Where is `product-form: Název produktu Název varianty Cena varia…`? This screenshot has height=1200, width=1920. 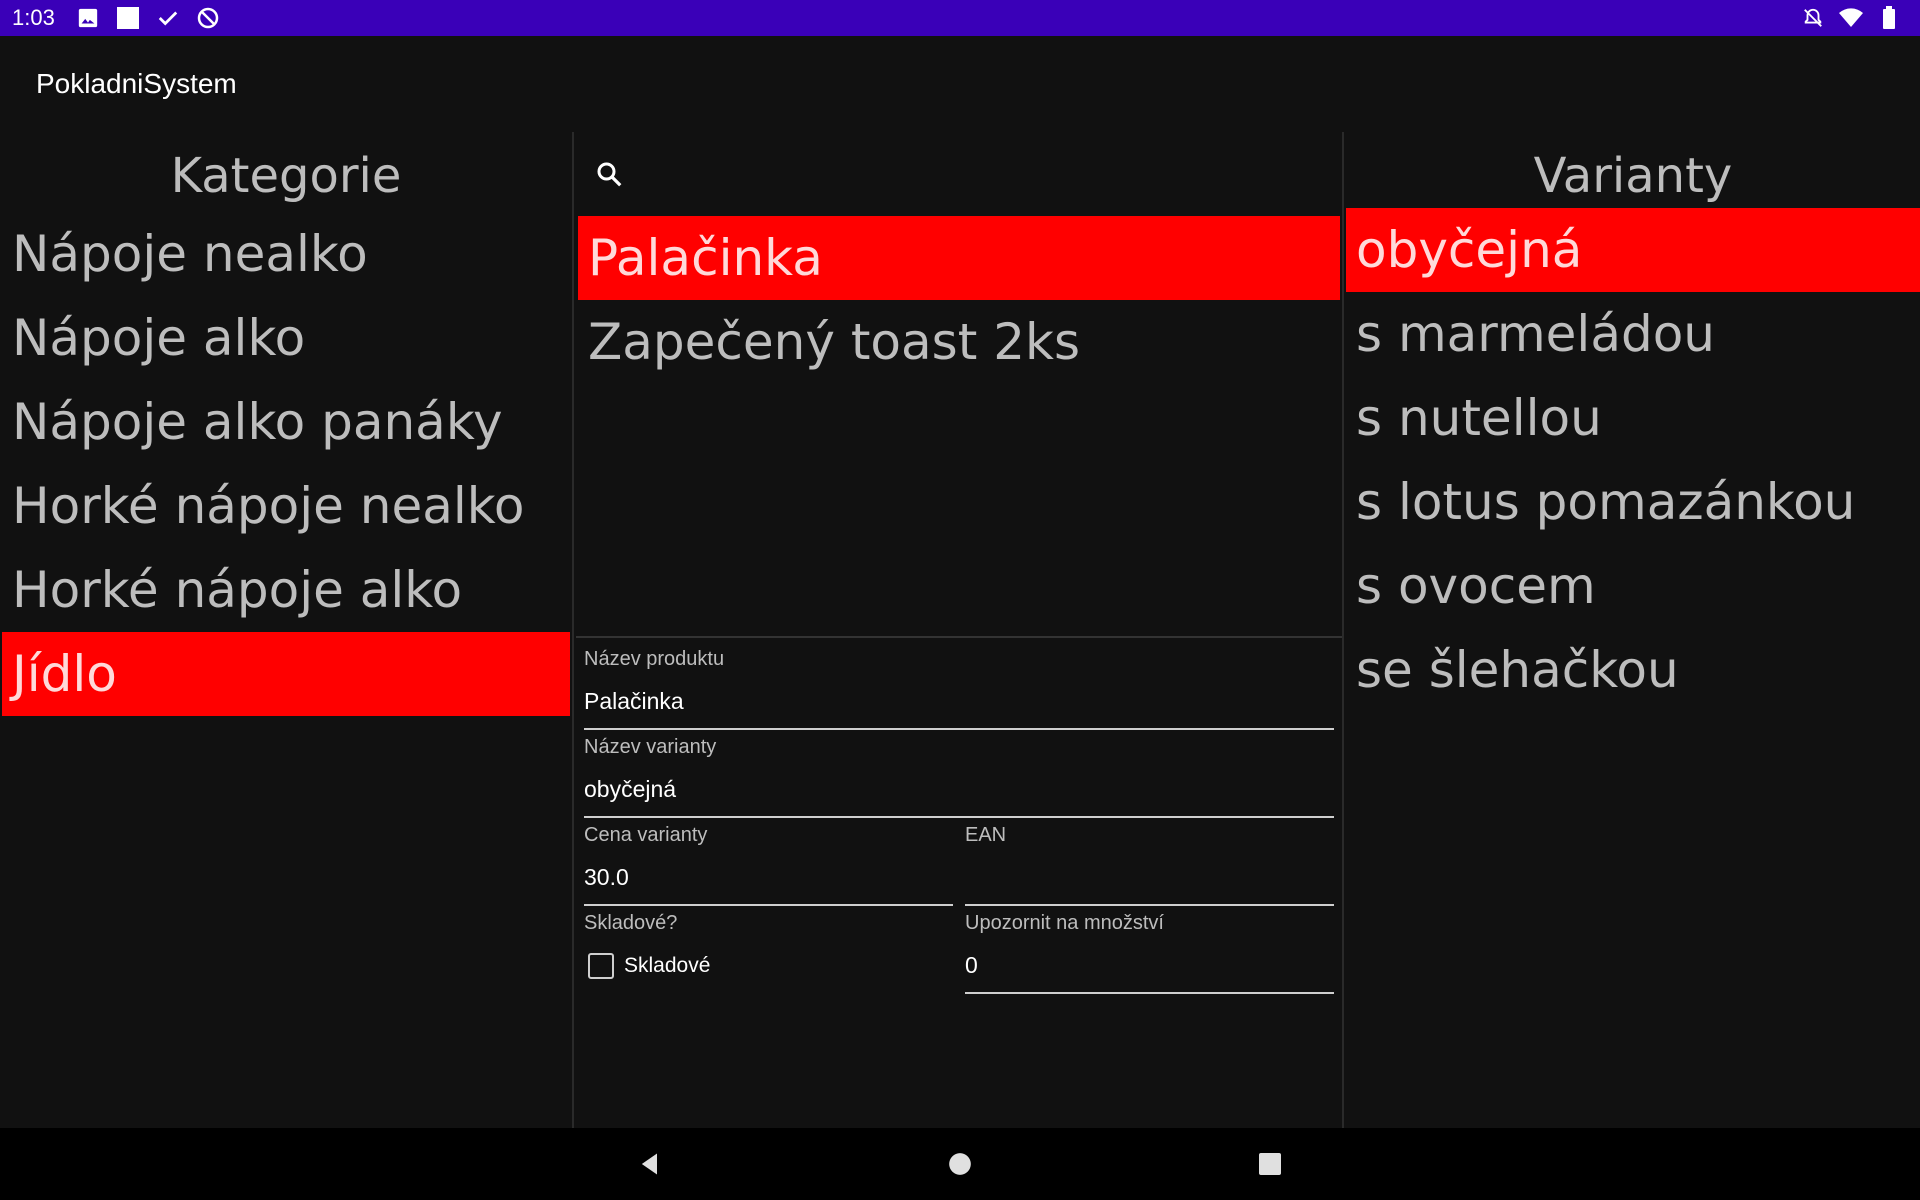 product-form: Název produktu Název varianty Cena varia… is located at coordinates (959, 815).